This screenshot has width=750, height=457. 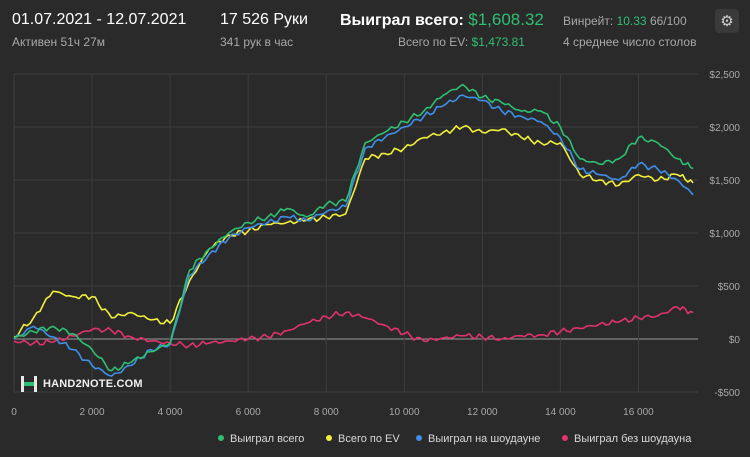 I want to click on x-tick-label: 12 000, so click(x=482, y=412).